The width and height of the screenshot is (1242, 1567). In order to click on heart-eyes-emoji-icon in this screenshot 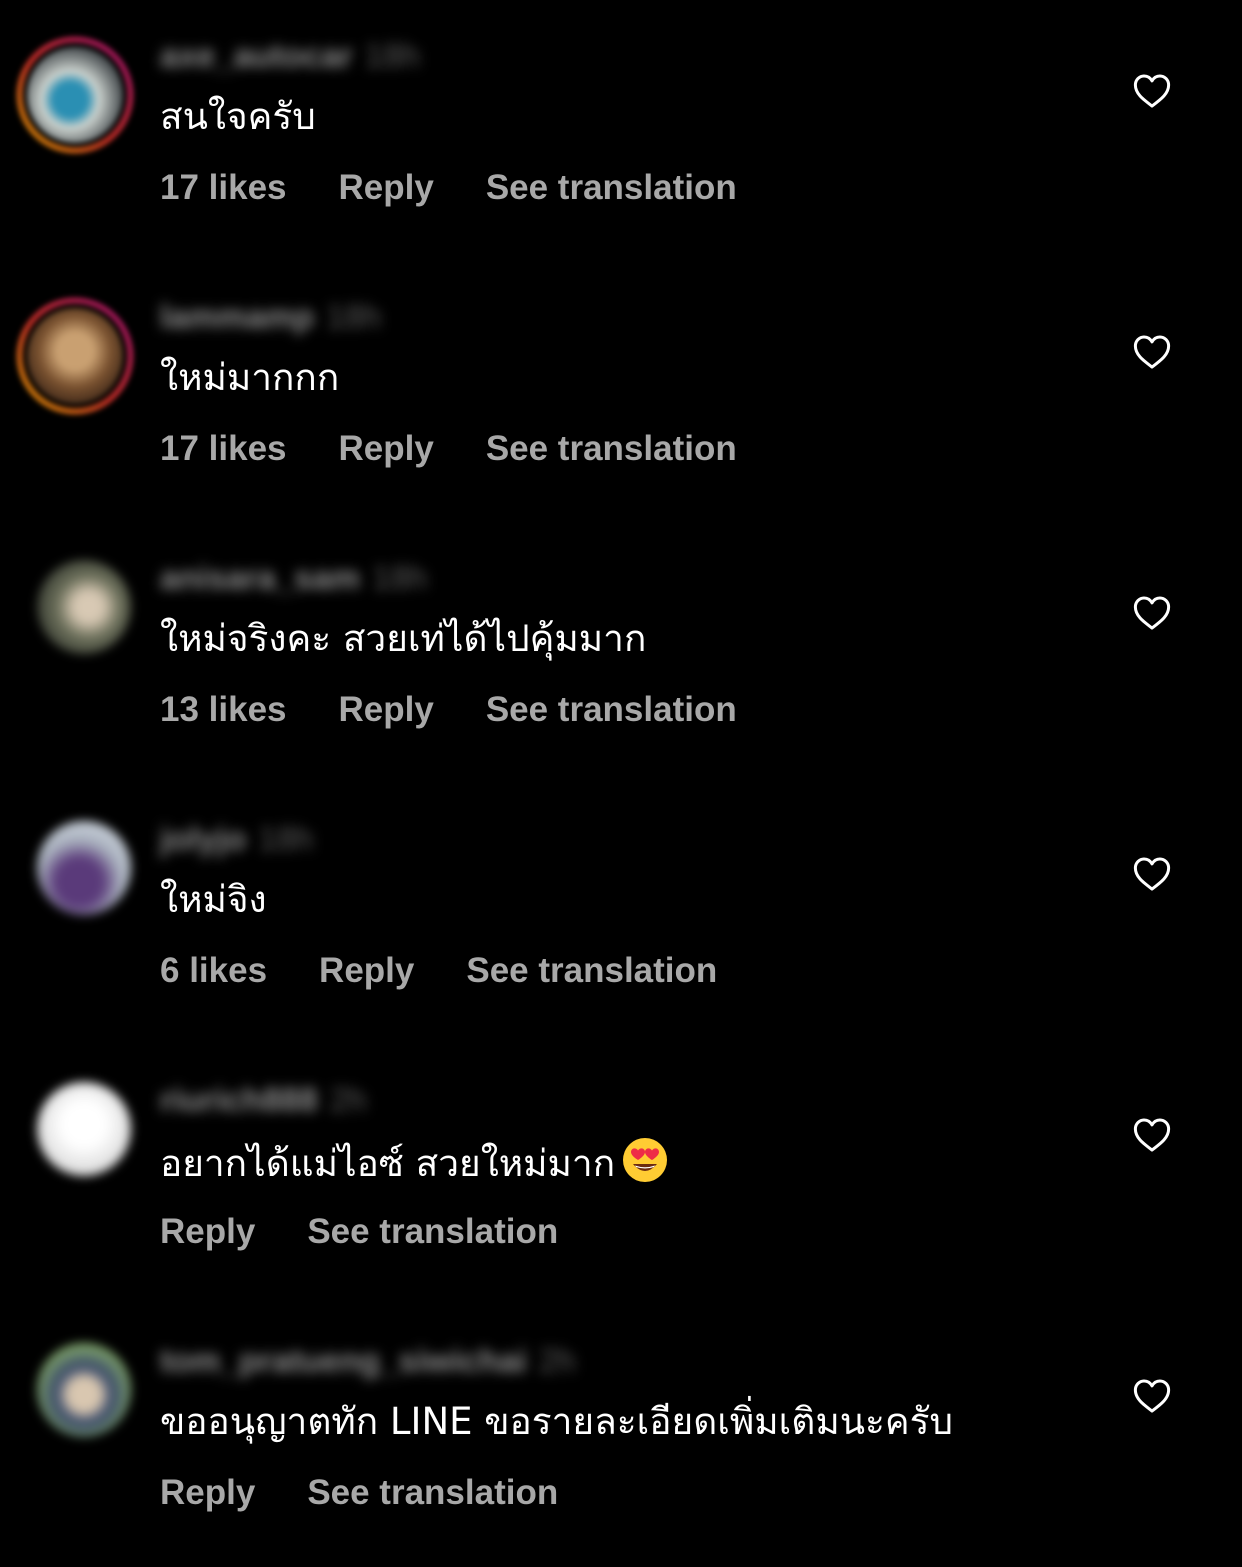, I will do `click(645, 1160)`.